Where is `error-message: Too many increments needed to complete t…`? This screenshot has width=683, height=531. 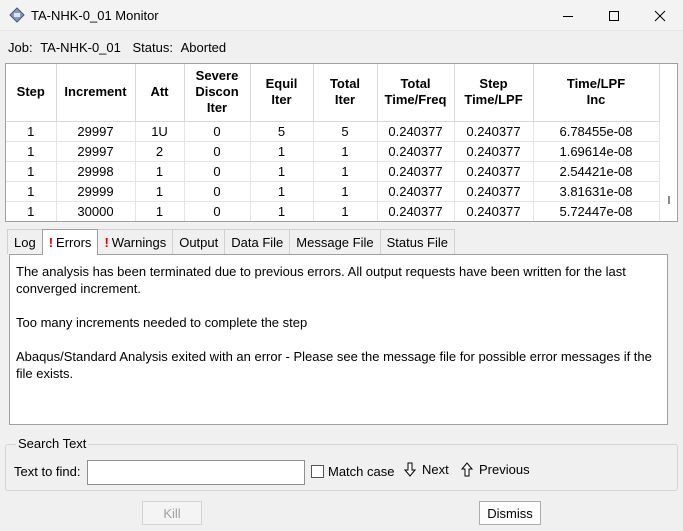 error-message: Too many increments needed to complete t… is located at coordinates (162, 322).